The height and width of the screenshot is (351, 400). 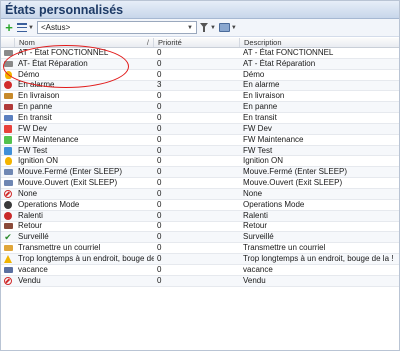 What do you see at coordinates (258, 237) in the screenshot?
I see `row-description: Surveillé` at bounding box center [258, 237].